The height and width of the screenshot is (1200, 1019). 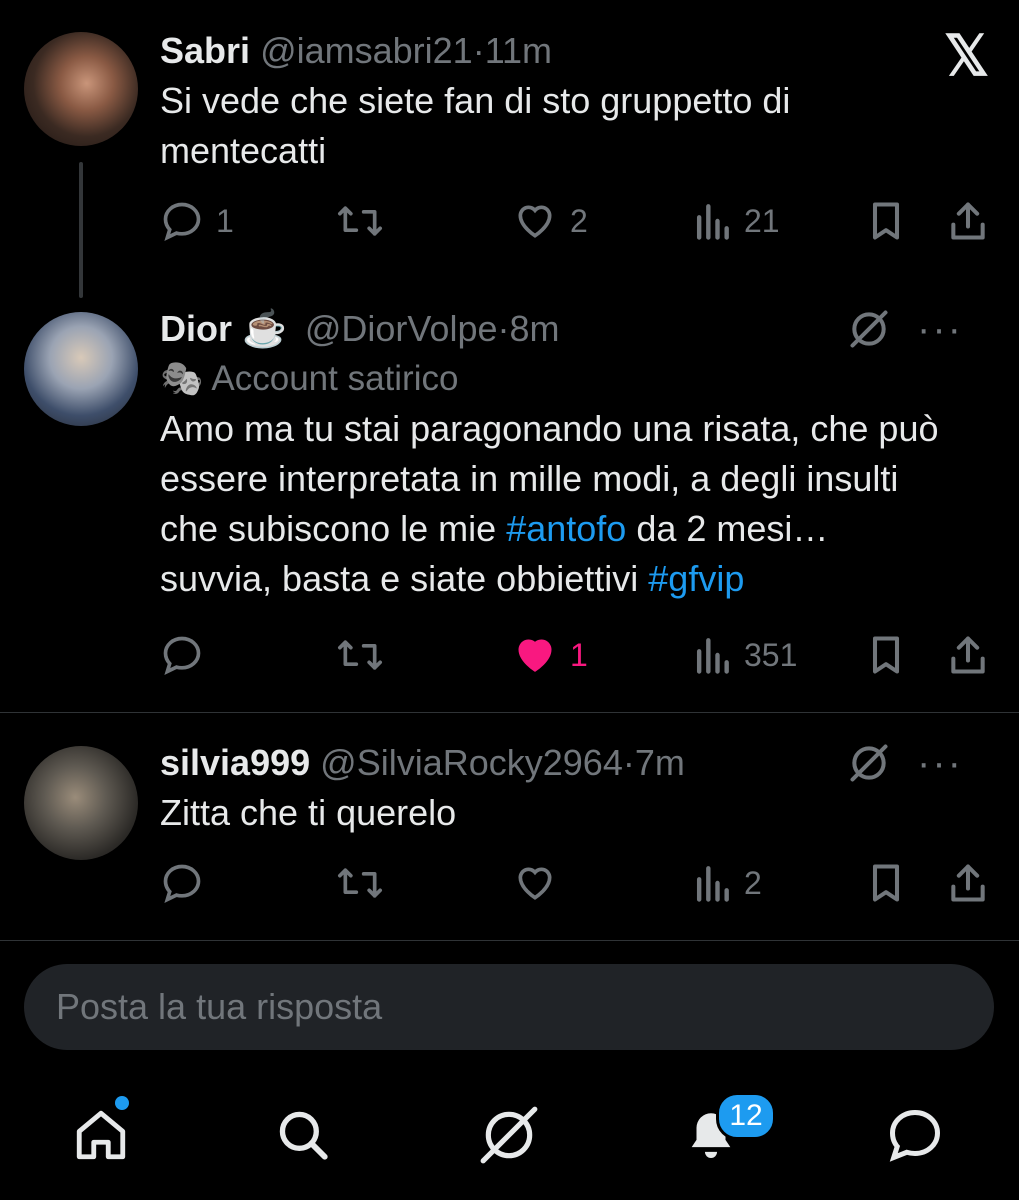 I want to click on user-handle: @DiorVolpe, so click(x=401, y=328).